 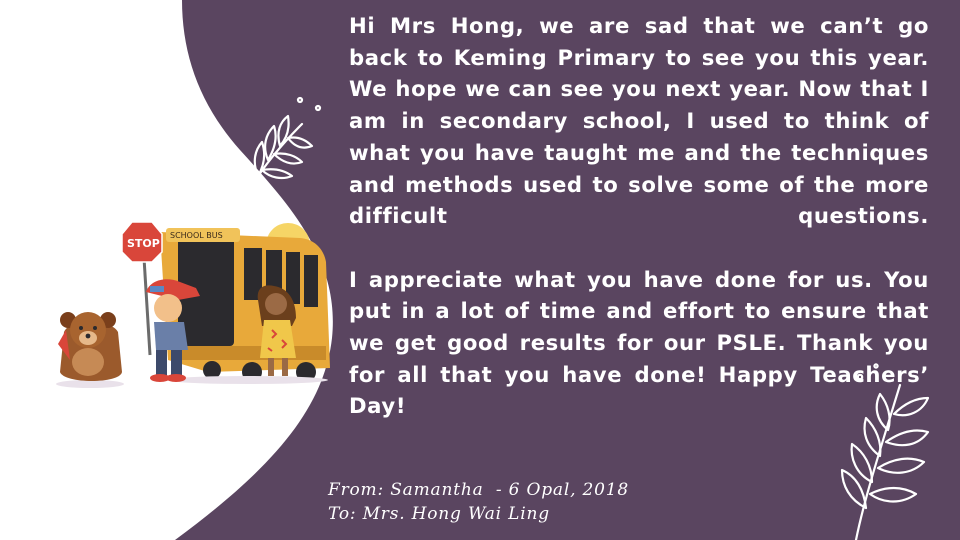 I want to click on stop-sign-label: STOP, so click(x=143, y=243).